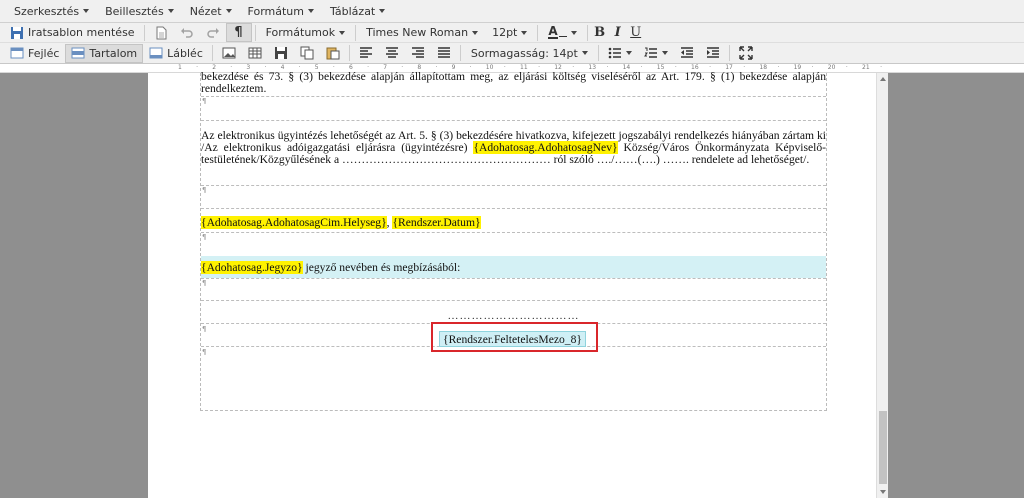  I want to click on align-left-button, so click(366, 53).